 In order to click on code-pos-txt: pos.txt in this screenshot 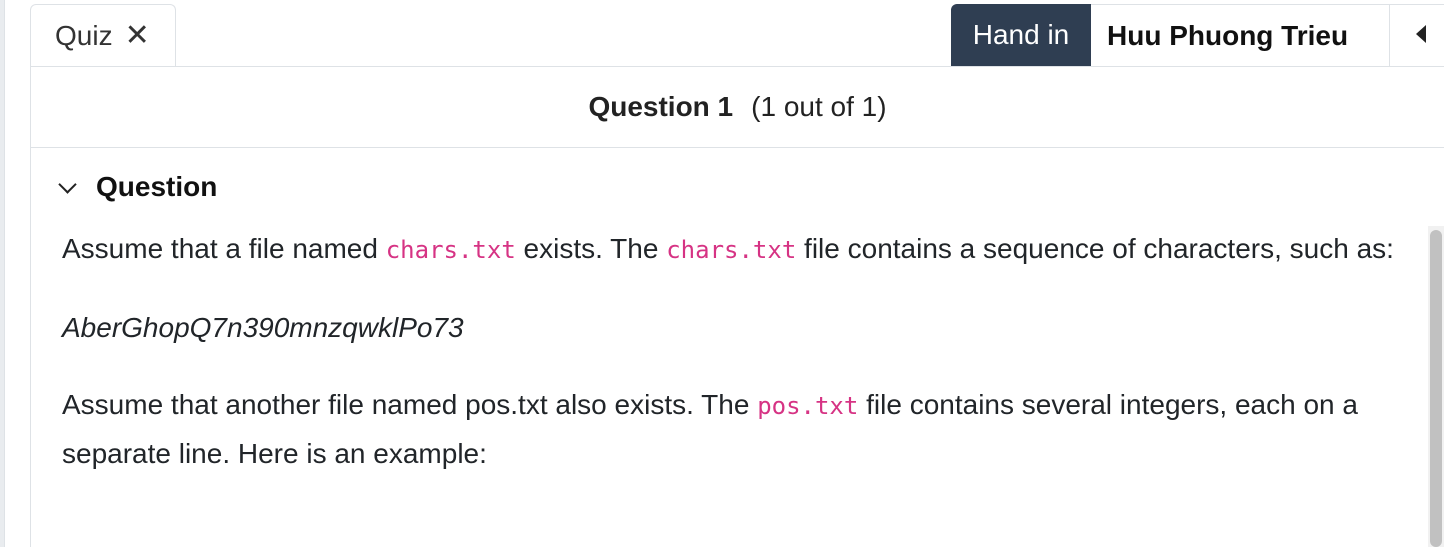, I will do `click(808, 406)`.